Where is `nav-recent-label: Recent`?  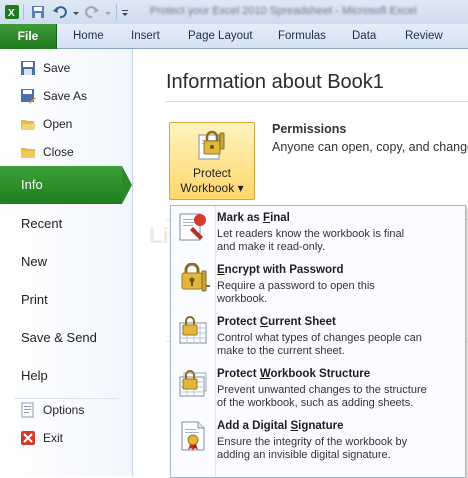
nav-recent-label: Recent is located at coordinates (42, 223).